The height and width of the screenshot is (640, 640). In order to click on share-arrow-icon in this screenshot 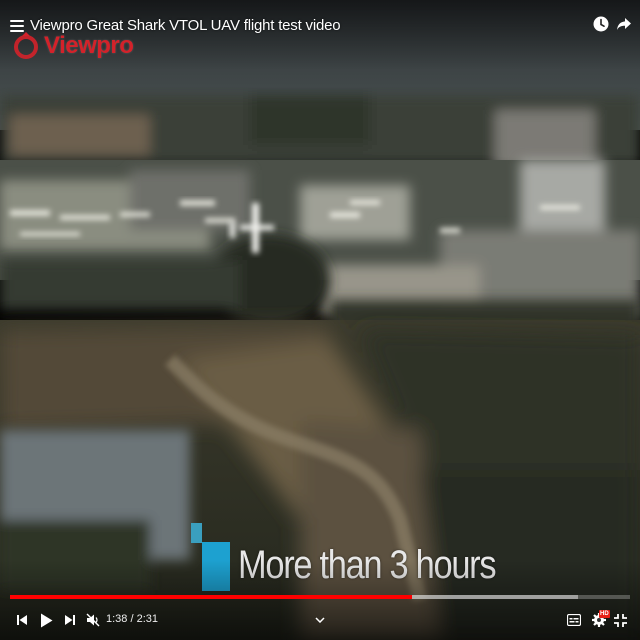, I will do `click(624, 24)`.